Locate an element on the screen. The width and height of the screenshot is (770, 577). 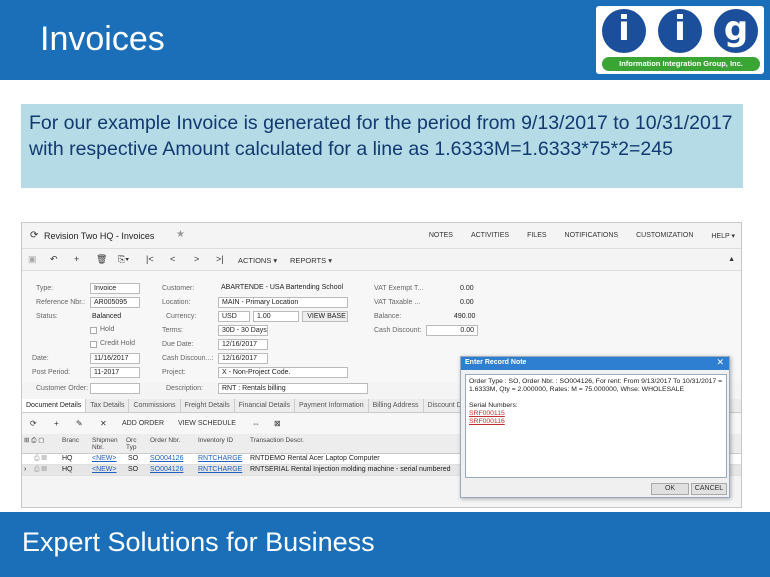
refresh-icon: ⟳ is located at coordinates (34, 235).